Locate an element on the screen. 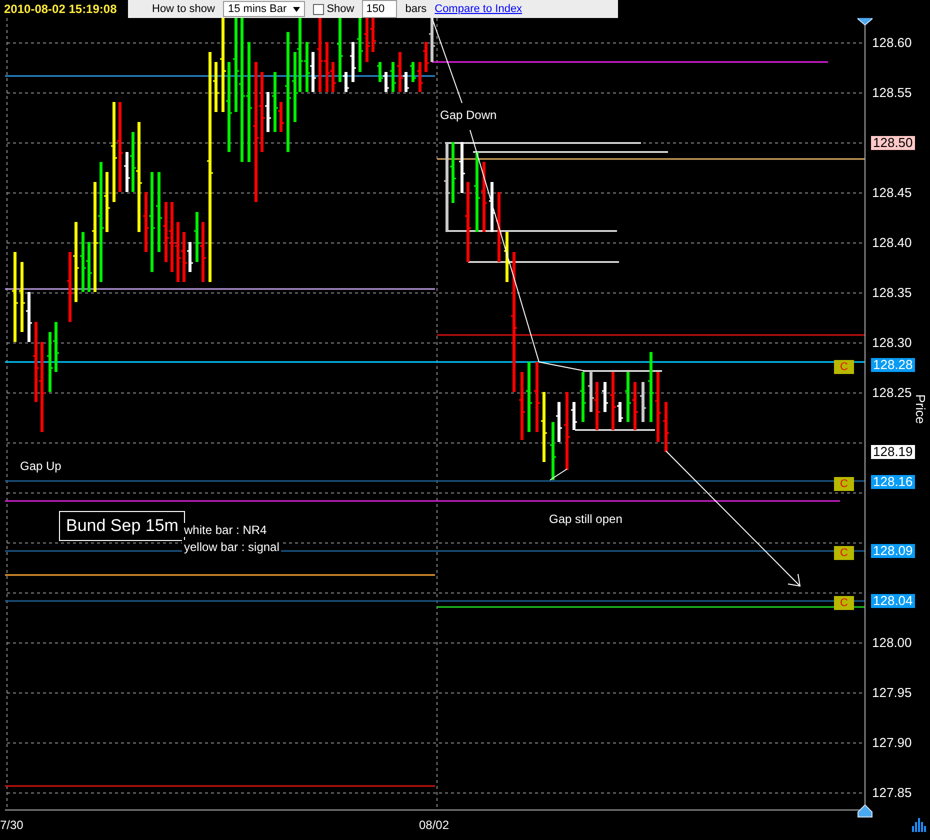 This screenshot has height=840, width=930. price-tick-label: 127.95 is located at coordinates (892, 693).